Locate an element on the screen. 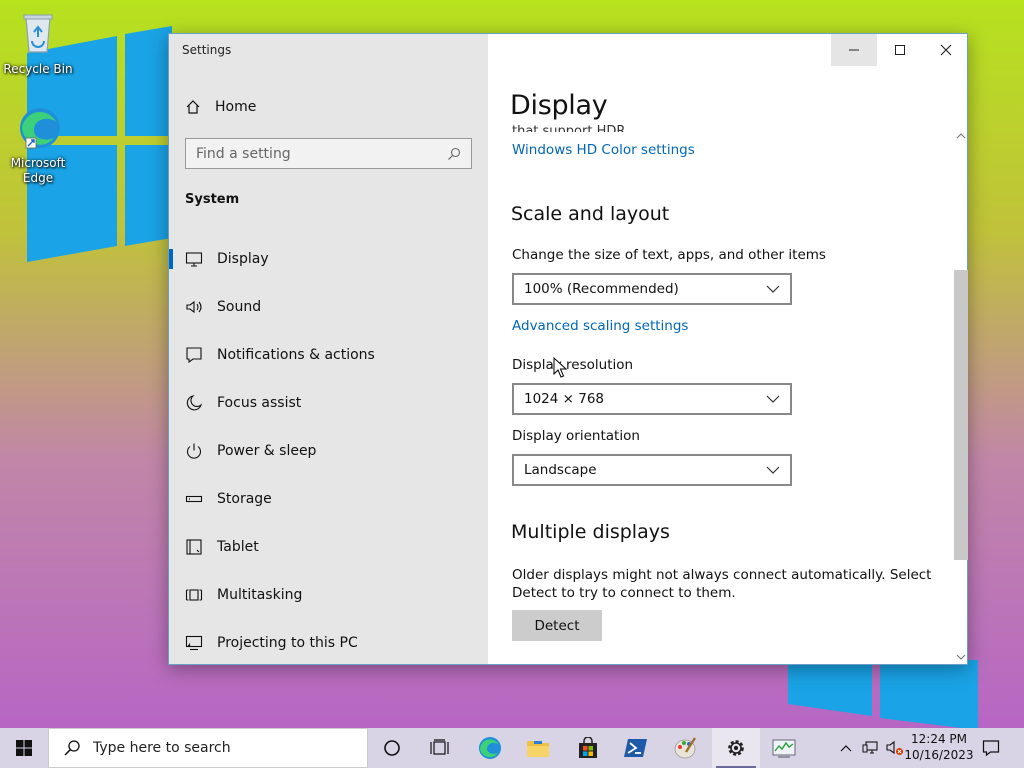 This screenshot has height=768, width=1024. moon-icon is located at coordinates (194, 403).